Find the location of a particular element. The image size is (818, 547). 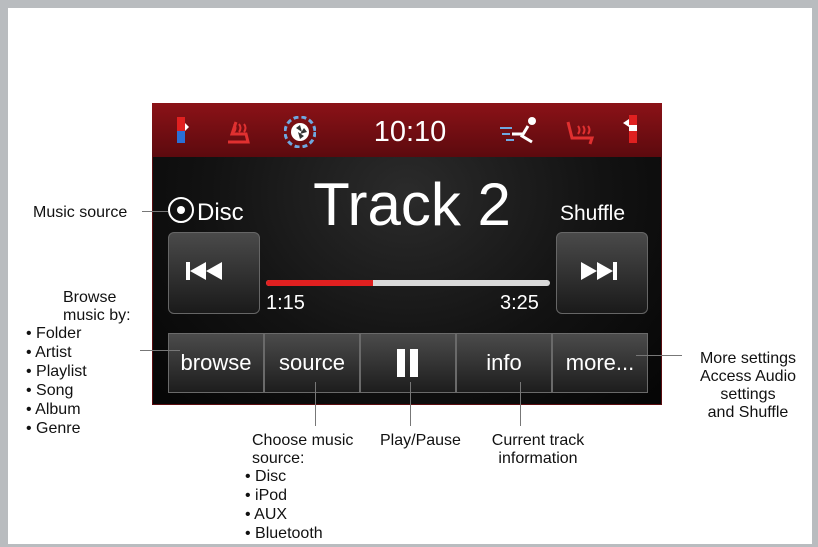

elapsed-time: 1:15 is located at coordinates (285, 303).